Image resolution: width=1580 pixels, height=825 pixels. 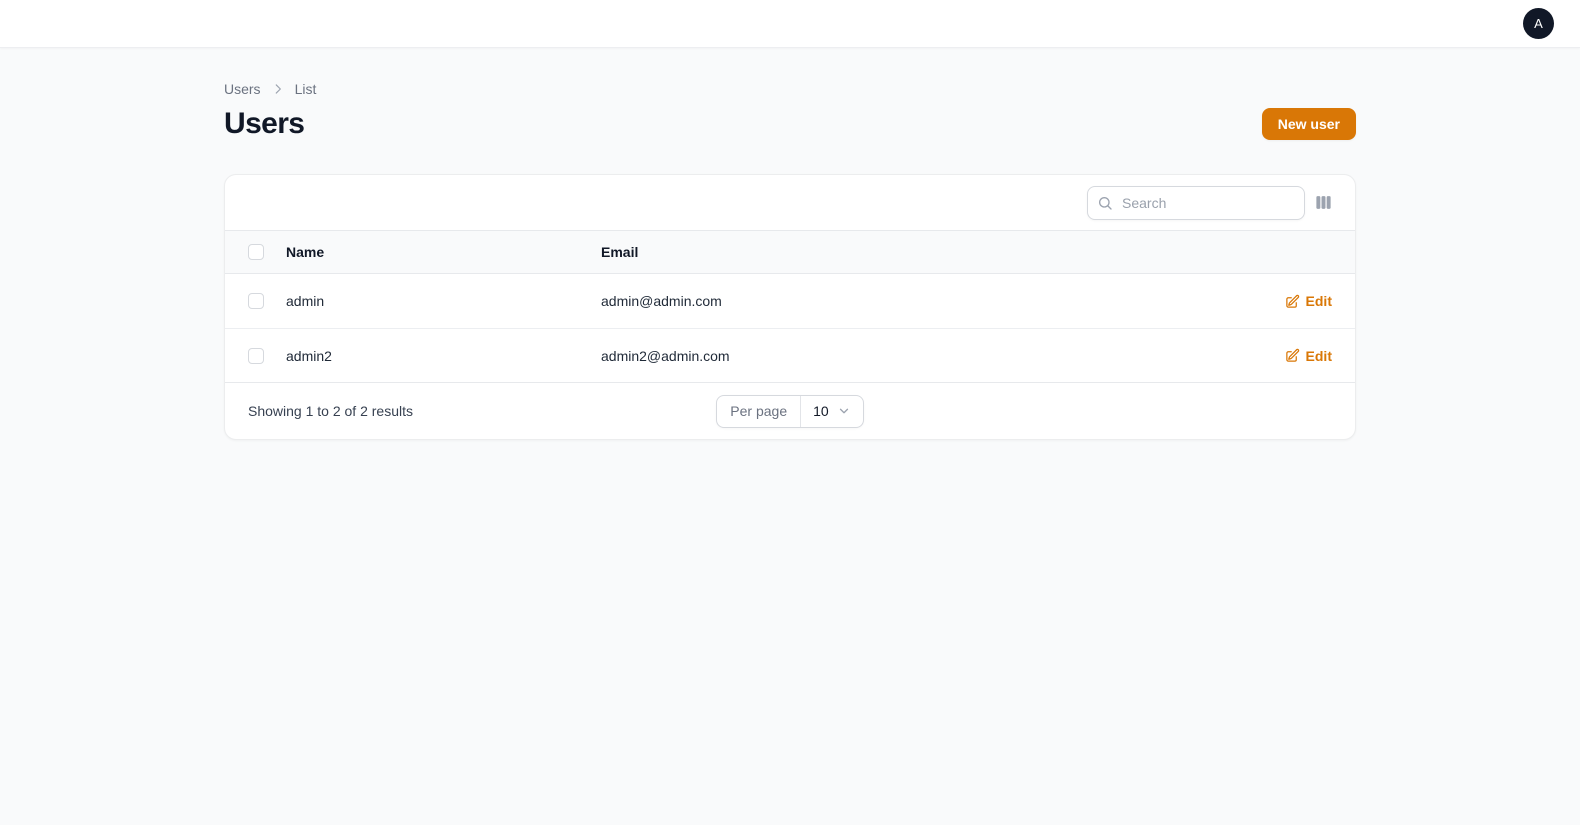 I want to click on table-row: admin2 admin2@admin.com Edit, so click(x=790, y=355).